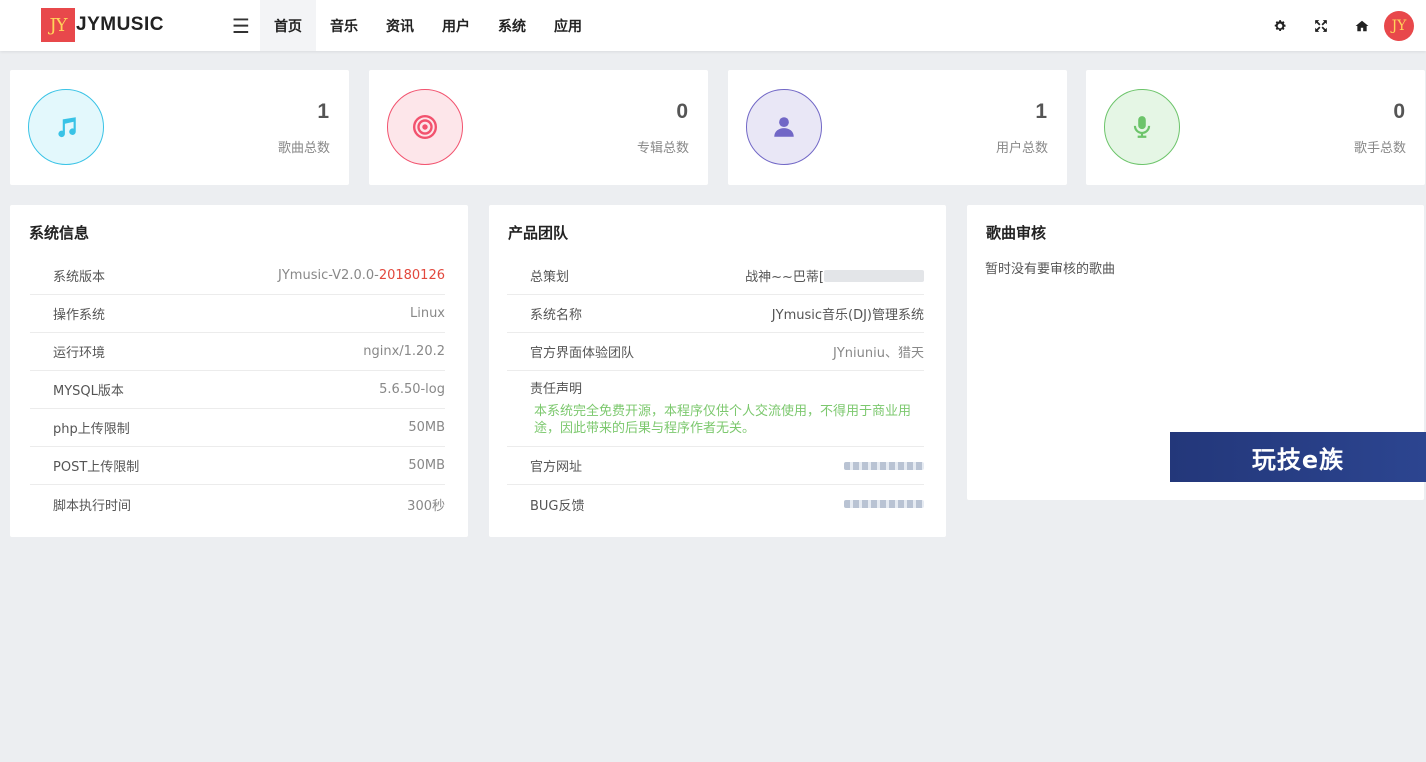  What do you see at coordinates (1298, 459) in the screenshot?
I see `watermark-text: 玩技e族` at bounding box center [1298, 459].